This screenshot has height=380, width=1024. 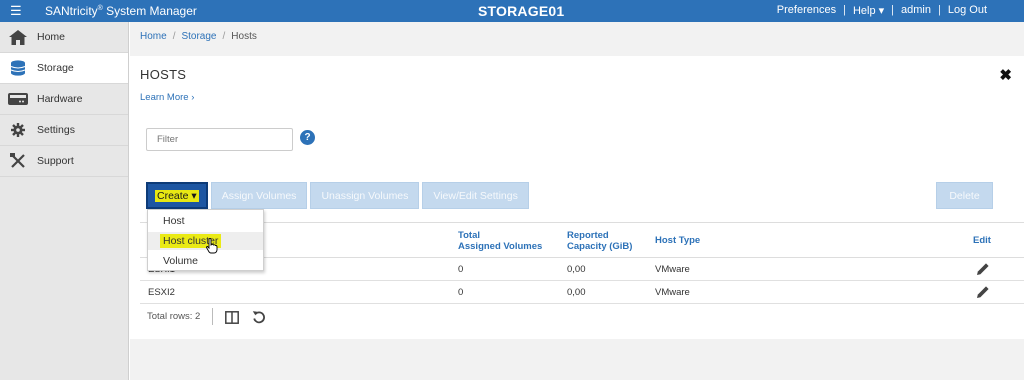 What do you see at coordinates (55, 68) in the screenshot?
I see `sidebar-item-label: Storage` at bounding box center [55, 68].